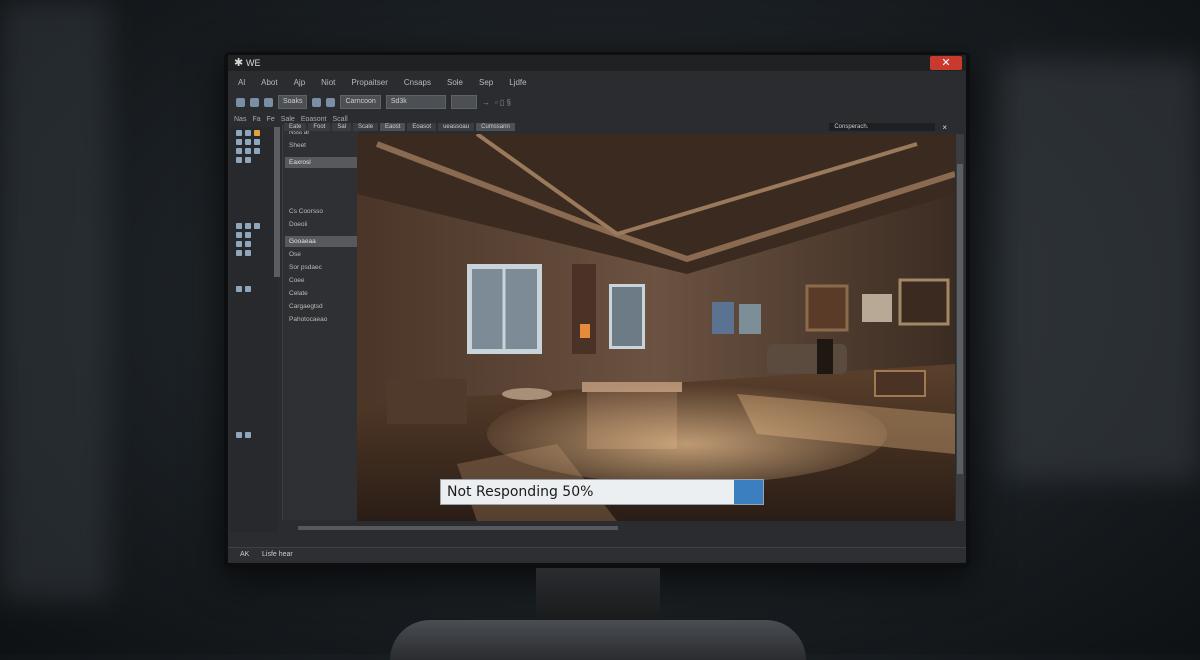 The height and width of the screenshot is (660, 1200). I want to click on status-message: Lisfe hear, so click(277, 554).